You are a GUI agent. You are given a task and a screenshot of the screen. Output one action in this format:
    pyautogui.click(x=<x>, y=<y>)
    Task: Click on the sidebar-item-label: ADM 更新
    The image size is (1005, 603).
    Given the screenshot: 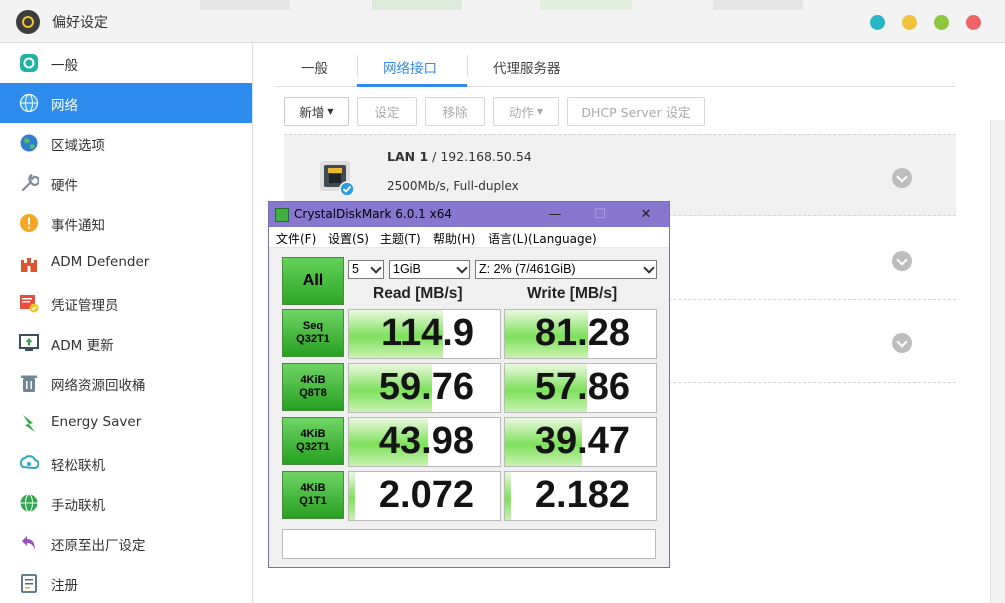 What is the action you would take?
    pyautogui.click(x=82, y=346)
    